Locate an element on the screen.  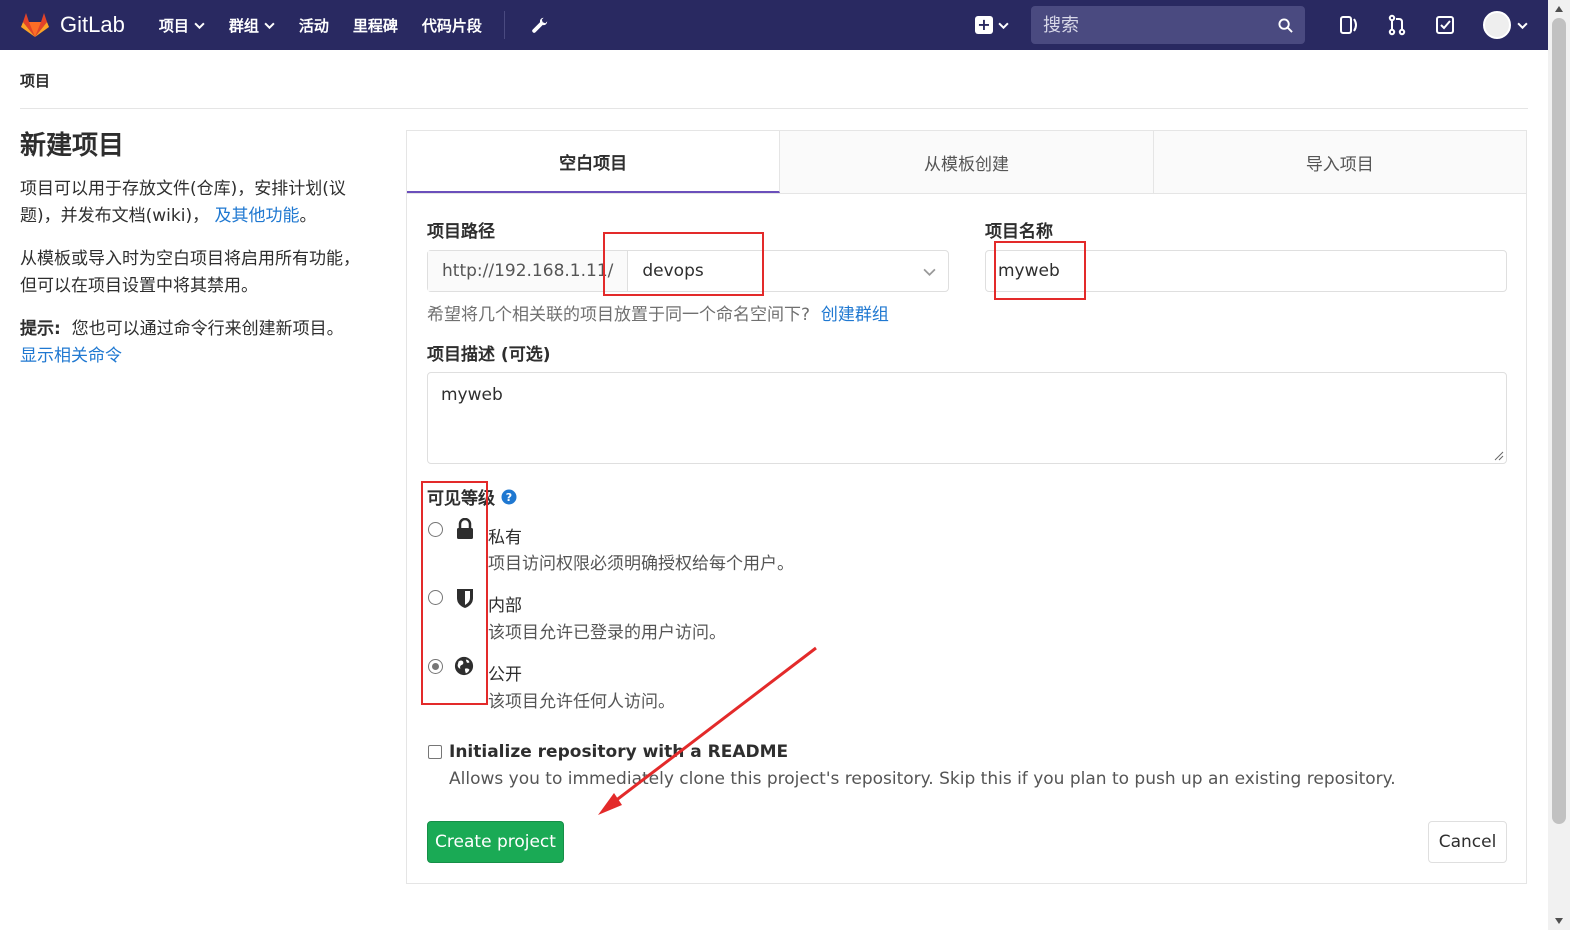
scroll-down-icon is located at coordinates (1559, 921).